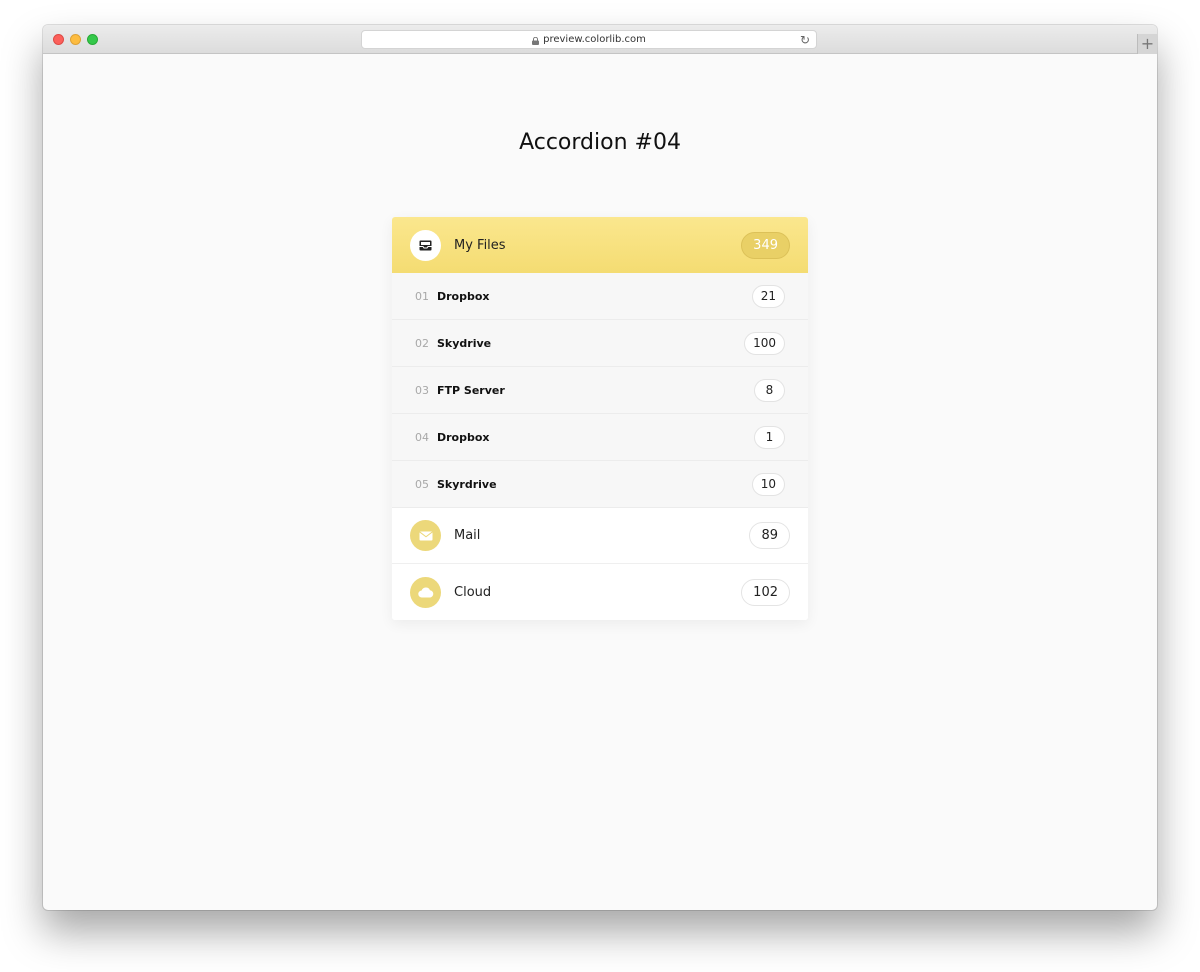 Image resolution: width=1200 pixels, height=972 pixels. What do you see at coordinates (769, 390) in the screenshot?
I see `count-badge: 8` at bounding box center [769, 390].